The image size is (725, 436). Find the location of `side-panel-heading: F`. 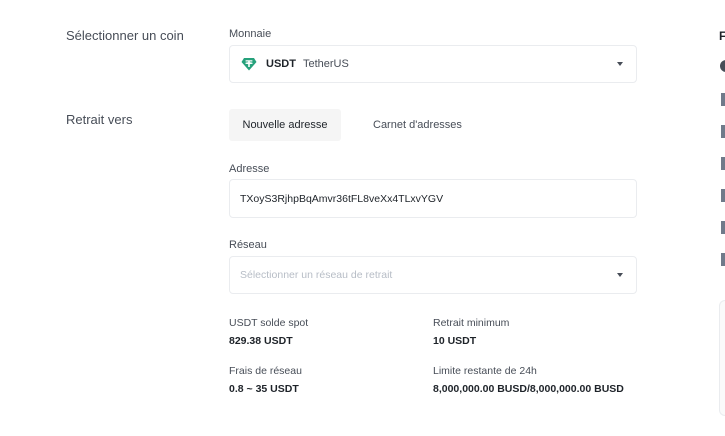

side-panel-heading: F is located at coordinates (722, 36).